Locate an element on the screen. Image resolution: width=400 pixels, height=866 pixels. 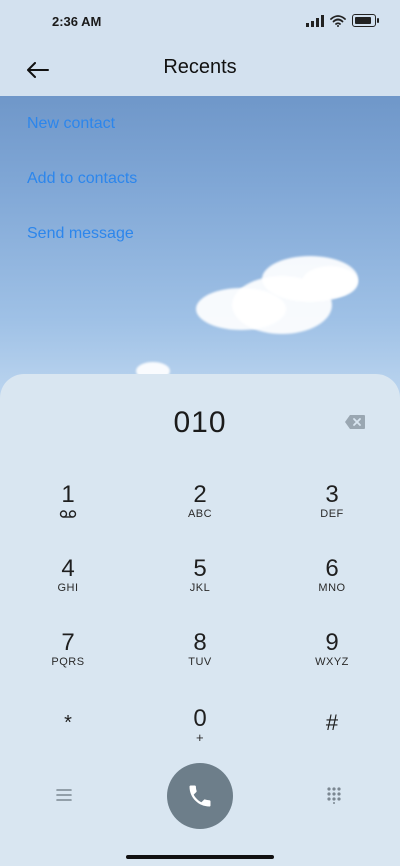
app-bar: Recents is located at coordinates (200, 70).